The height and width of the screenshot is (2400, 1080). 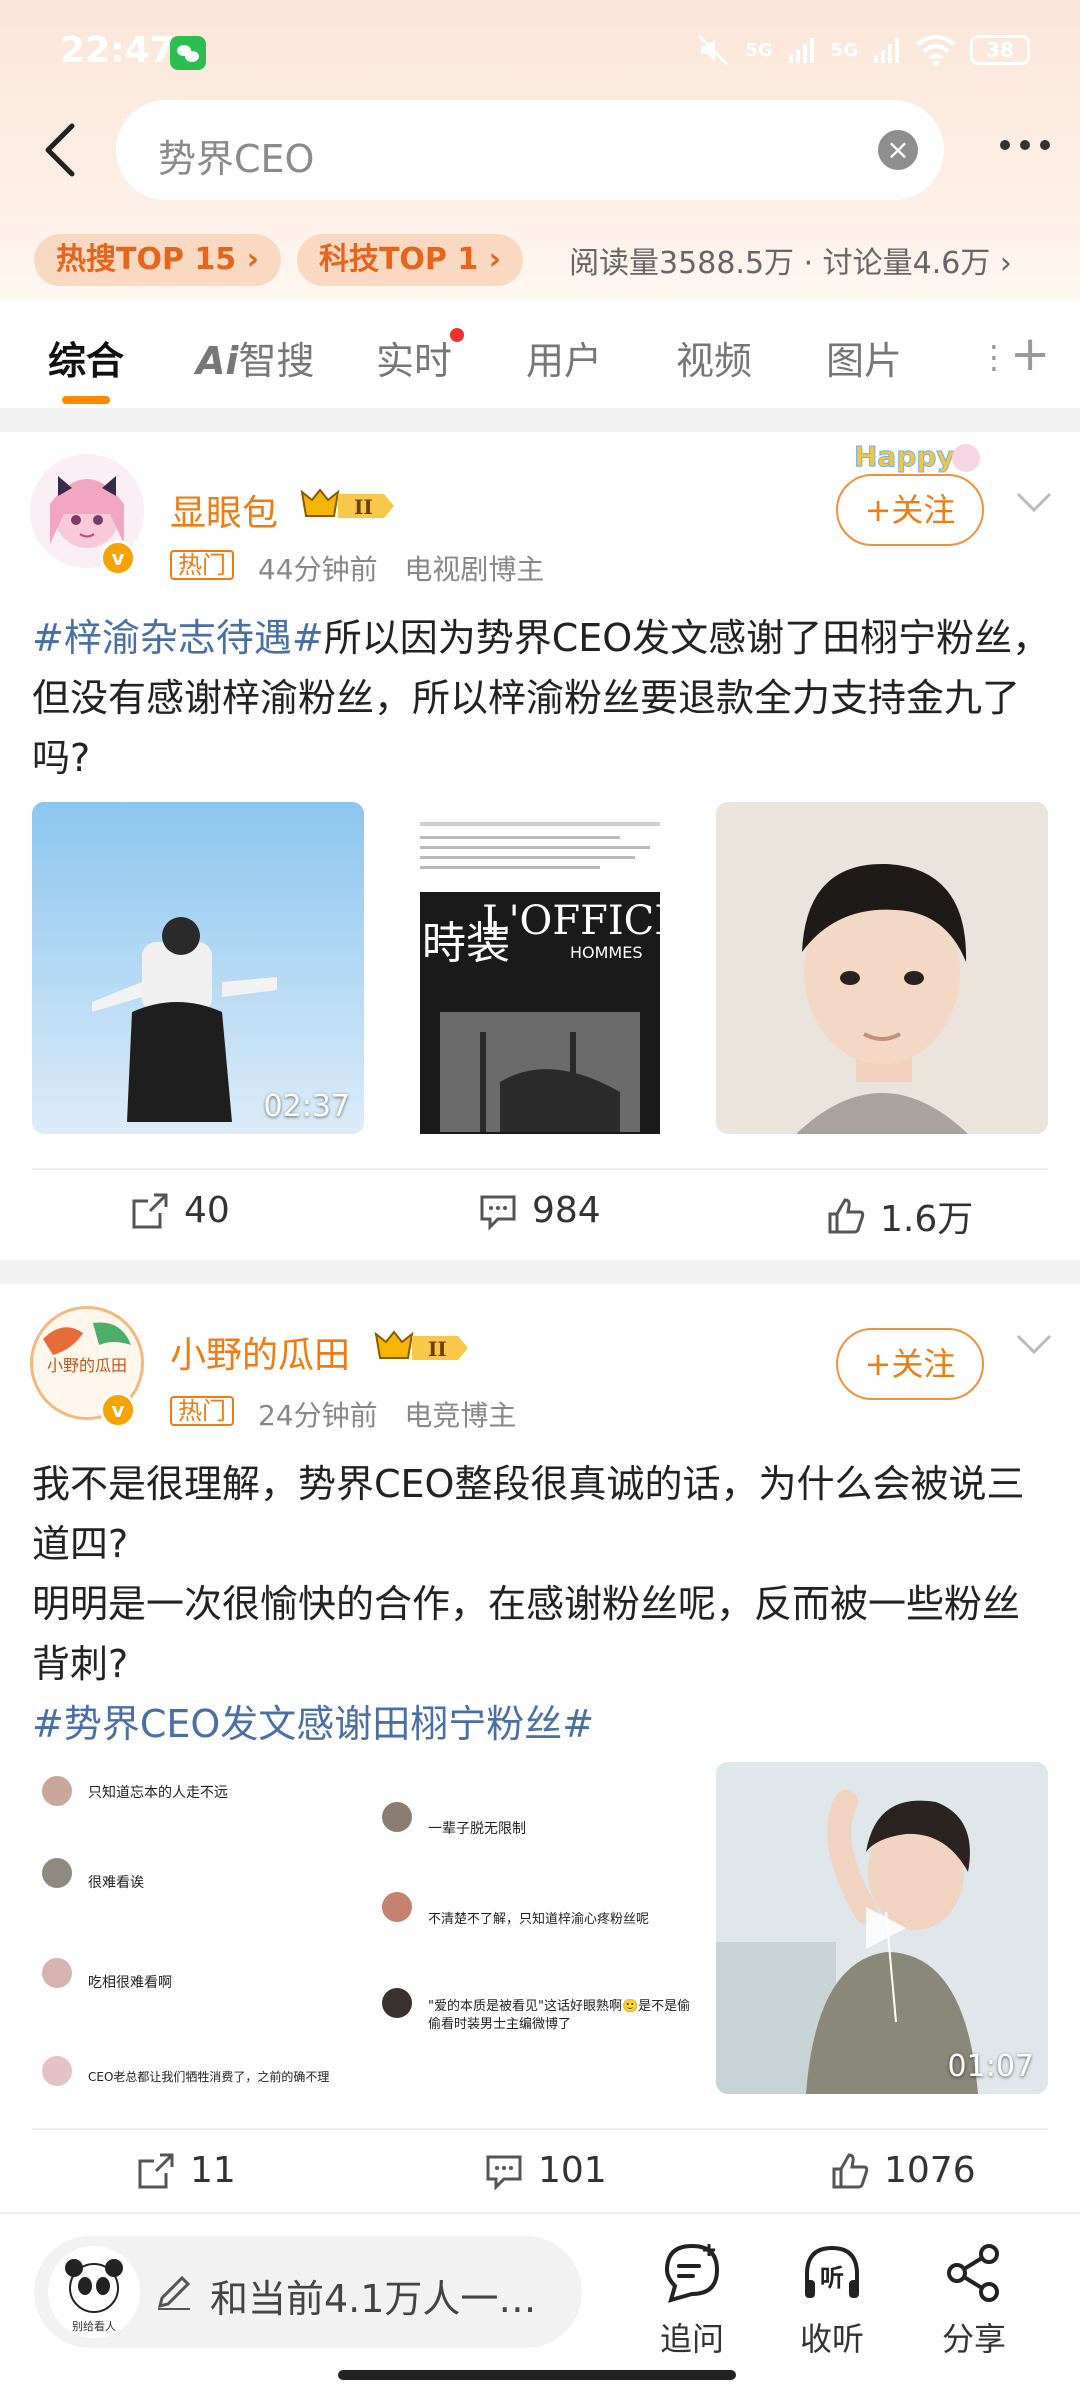 What do you see at coordinates (973, 2339) in the screenshot?
I see `share-label: 分享` at bounding box center [973, 2339].